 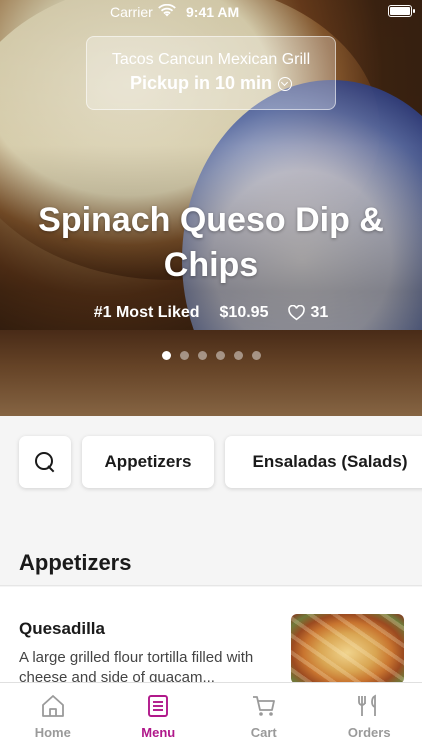 I want to click on featured-dish-title: Spinach Queso Dip & Chips, so click(x=211, y=242).